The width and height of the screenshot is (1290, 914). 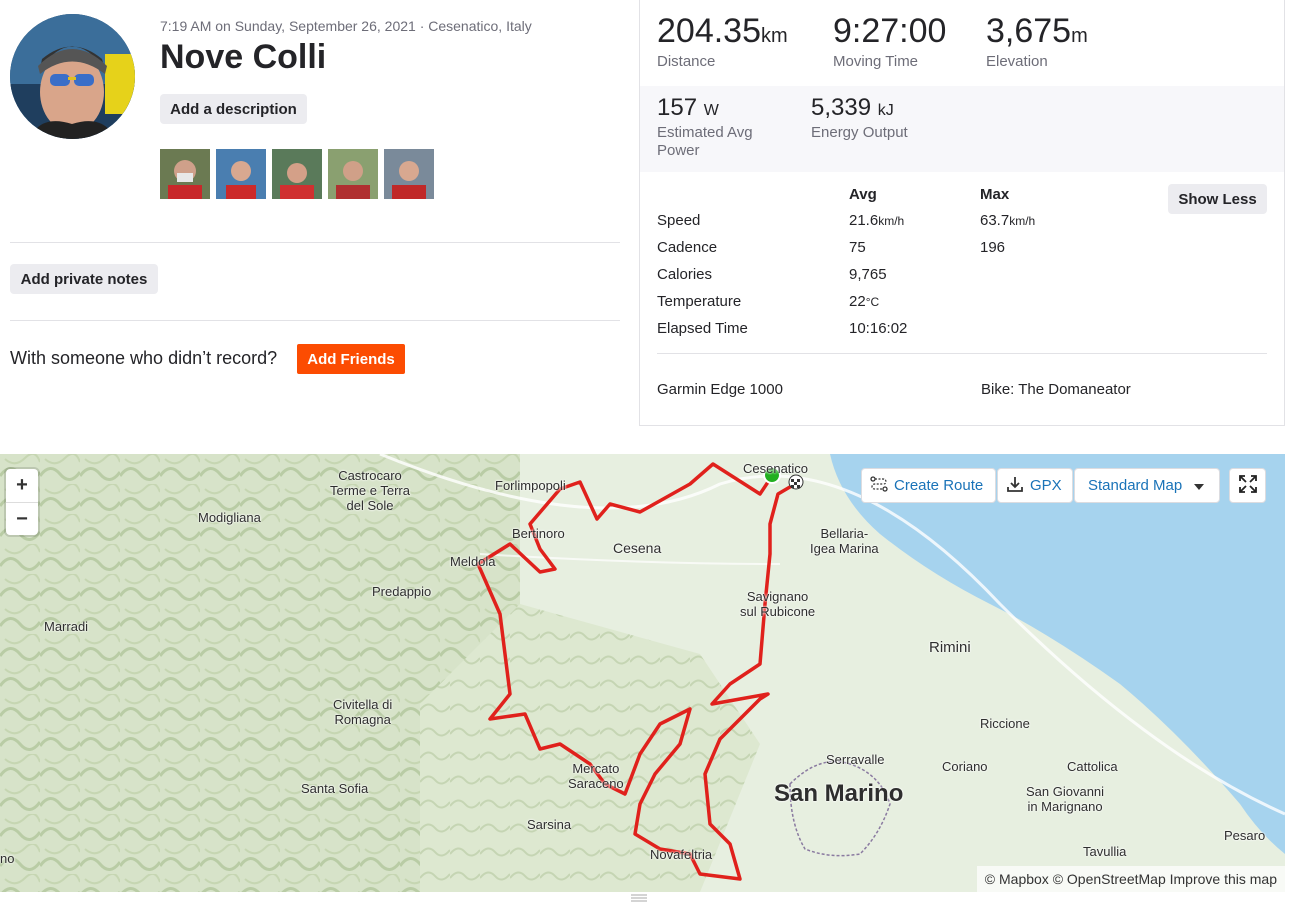 What do you see at coordinates (679, 220) in the screenshot?
I see `row-label: Speed` at bounding box center [679, 220].